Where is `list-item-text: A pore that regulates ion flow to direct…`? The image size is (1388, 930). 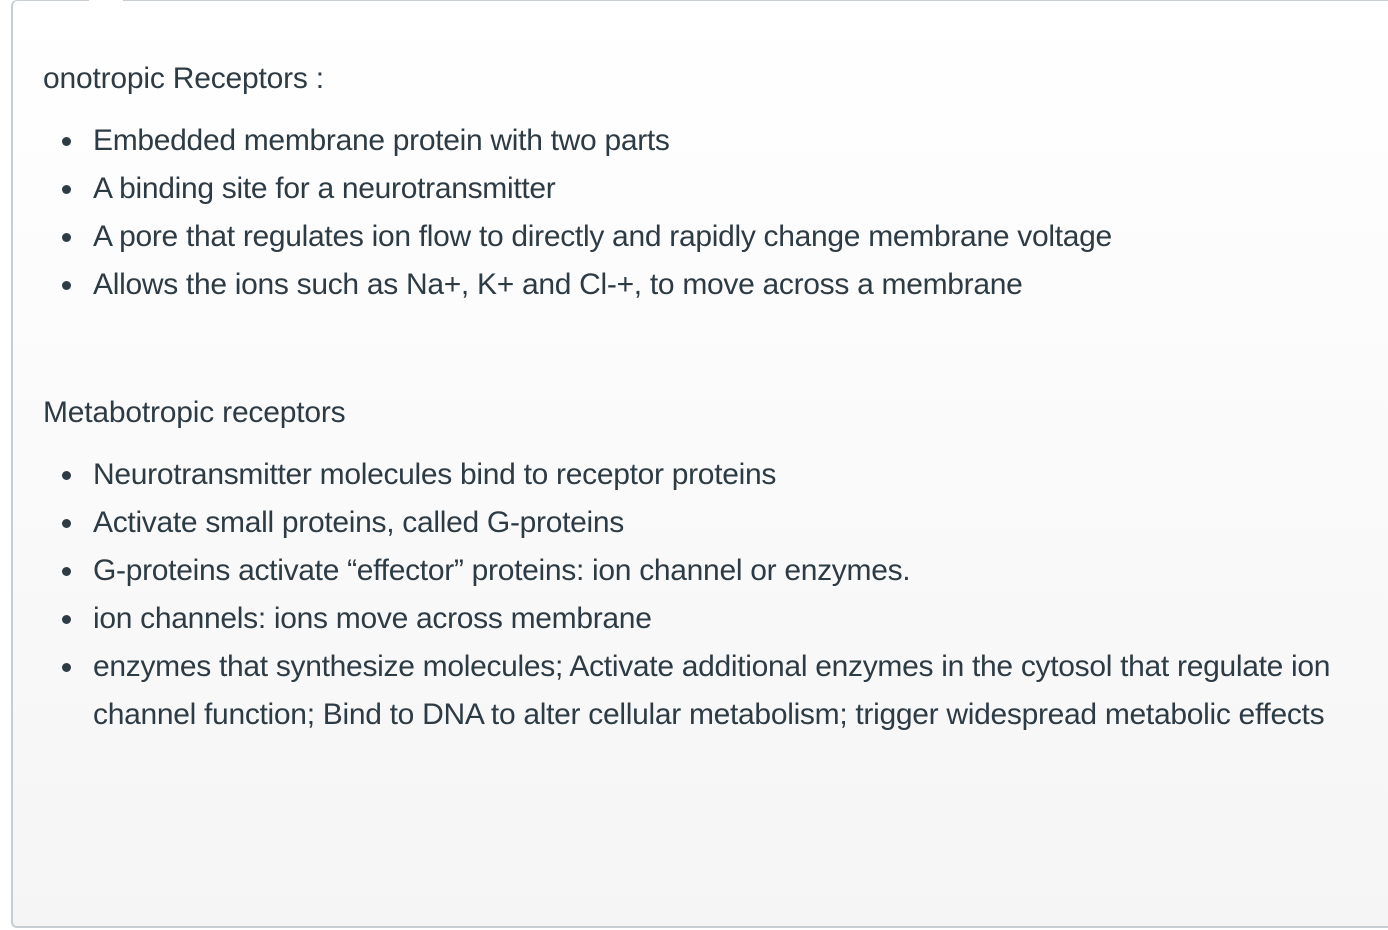 list-item-text: A pore that regulates ion flow to direct… is located at coordinates (602, 236).